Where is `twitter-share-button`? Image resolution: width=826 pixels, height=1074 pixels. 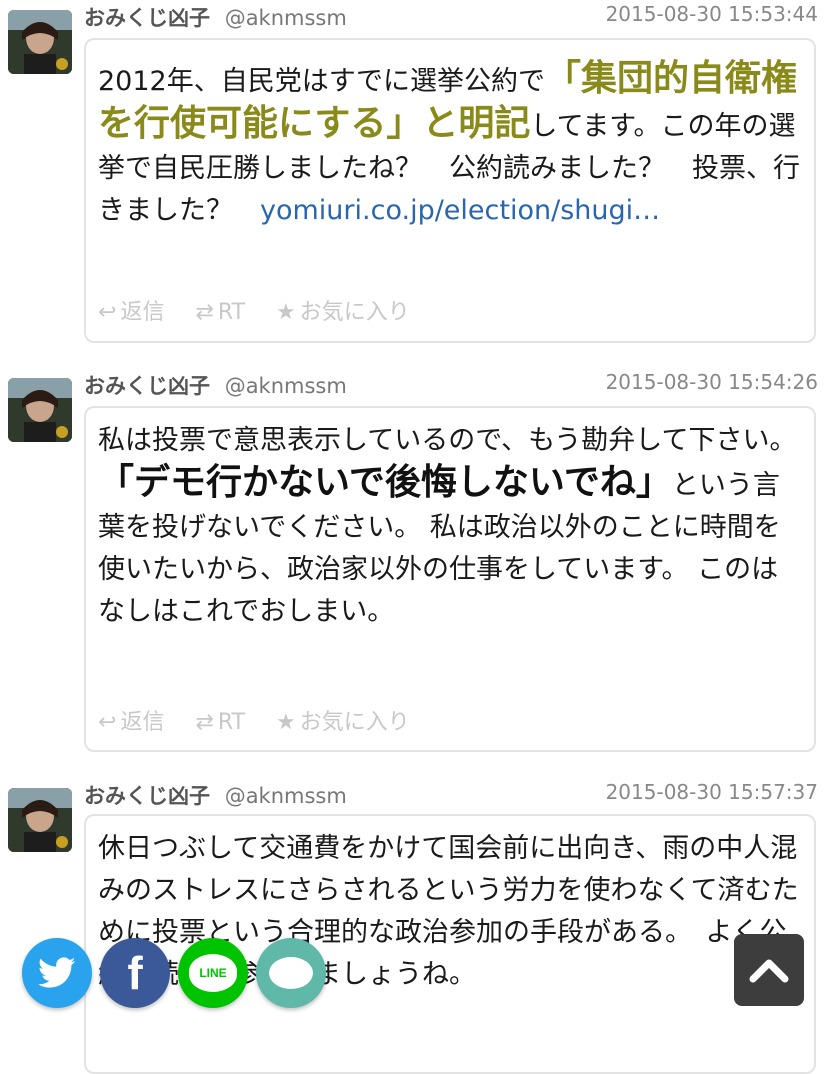 twitter-share-button is located at coordinates (57, 973).